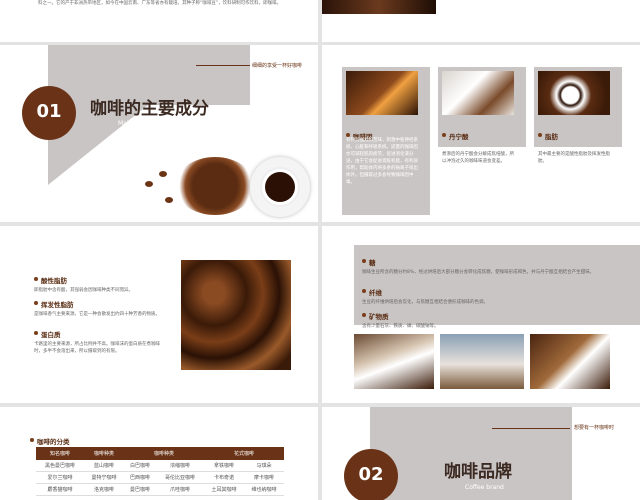  What do you see at coordinates (223, 477) in the screenshot?
I see `table-cell: 卡布奇诺` at bounding box center [223, 477].